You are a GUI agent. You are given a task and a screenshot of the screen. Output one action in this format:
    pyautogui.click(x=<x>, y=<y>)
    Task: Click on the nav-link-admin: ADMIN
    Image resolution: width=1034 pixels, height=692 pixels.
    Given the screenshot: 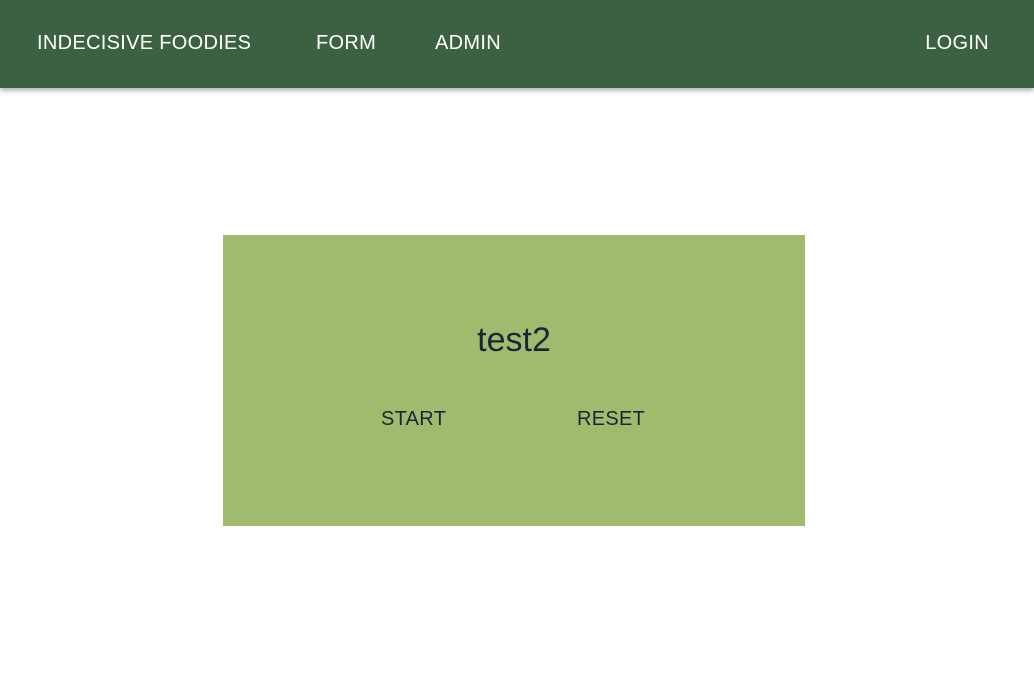 What is the action you would take?
    pyautogui.click(x=468, y=43)
    